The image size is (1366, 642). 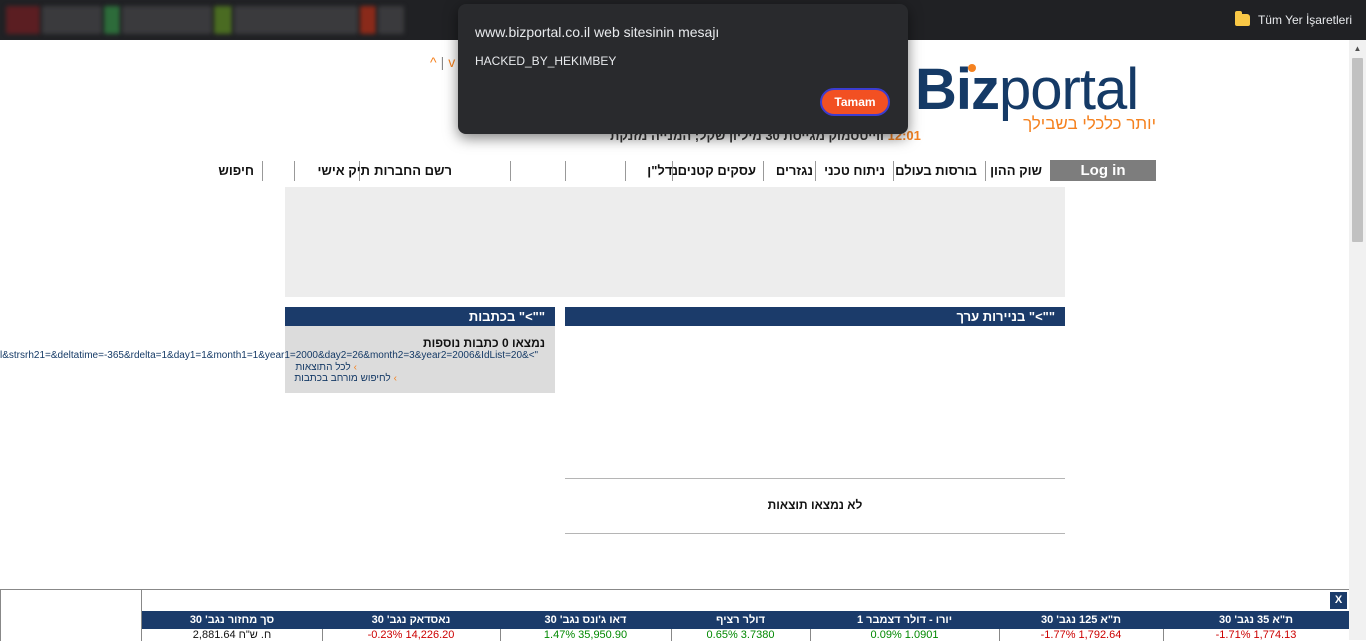 I want to click on ad-banner, so click(x=675, y=242).